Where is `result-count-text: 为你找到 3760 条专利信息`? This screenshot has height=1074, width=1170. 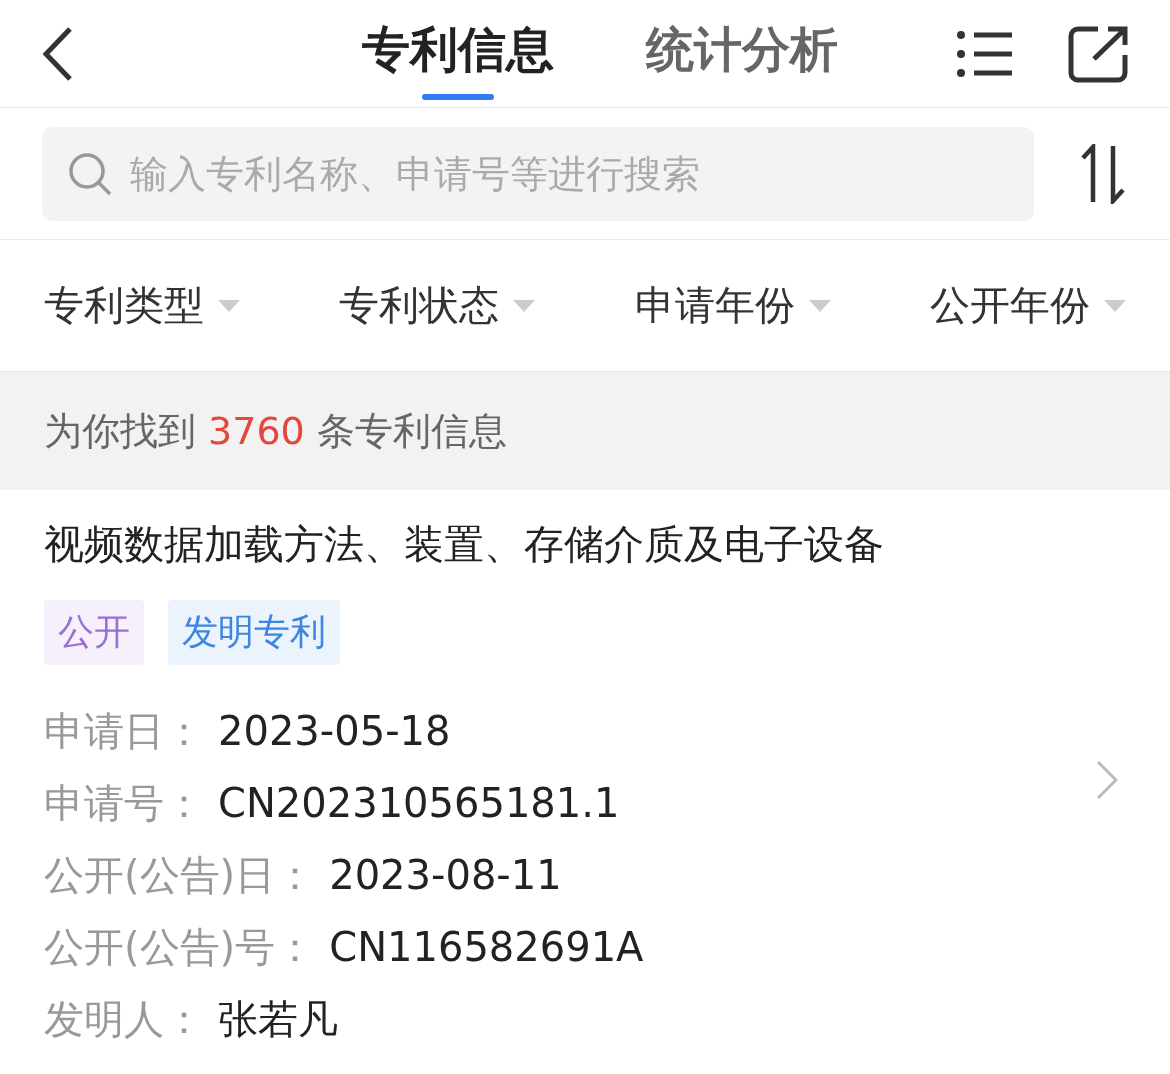
result-count-text: 为你找到 3760 条专利信息 is located at coordinates (275, 431).